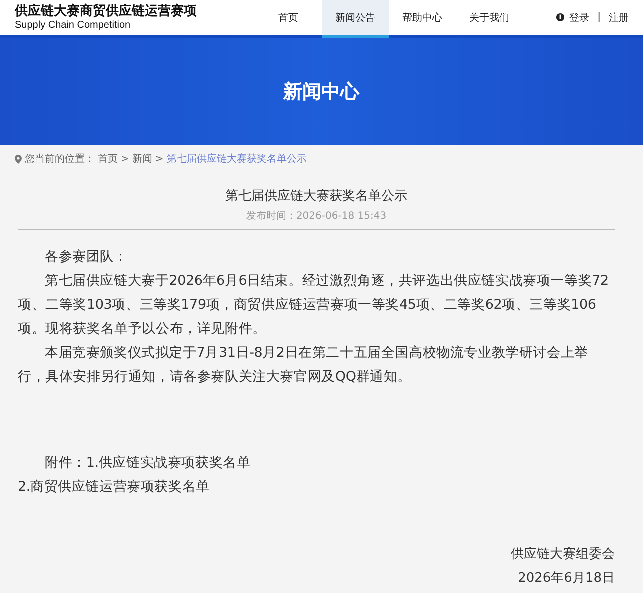 The image size is (643, 593). What do you see at coordinates (60, 159) in the screenshot?
I see `breadcrumb-label: 您当前的位置：` at bounding box center [60, 159].